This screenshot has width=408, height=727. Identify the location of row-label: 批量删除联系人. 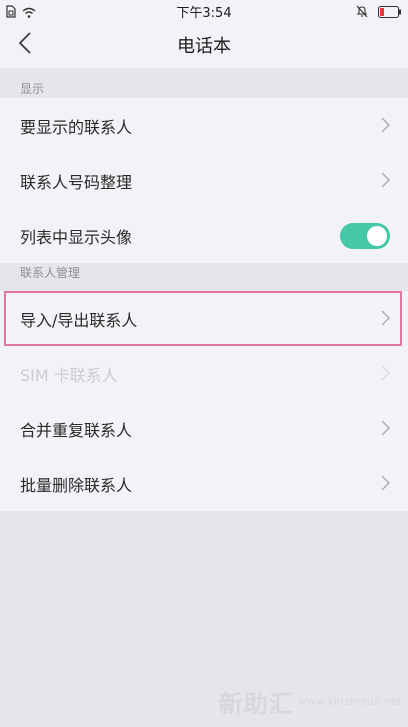
(76, 485).